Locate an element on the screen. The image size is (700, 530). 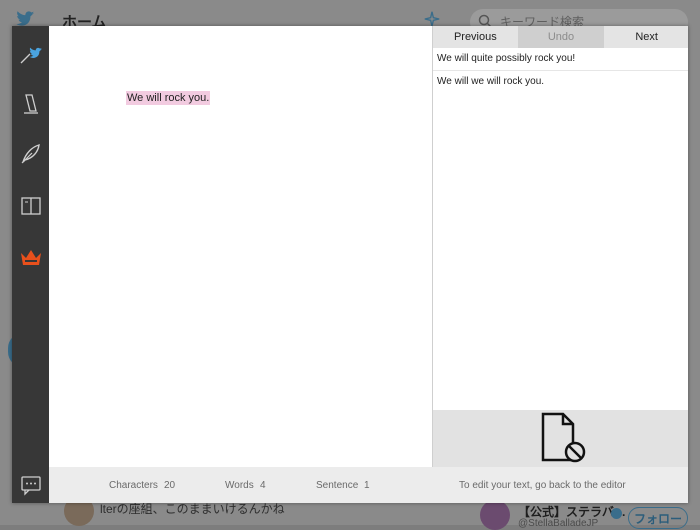
characters-count: 20 is located at coordinates (170, 485).